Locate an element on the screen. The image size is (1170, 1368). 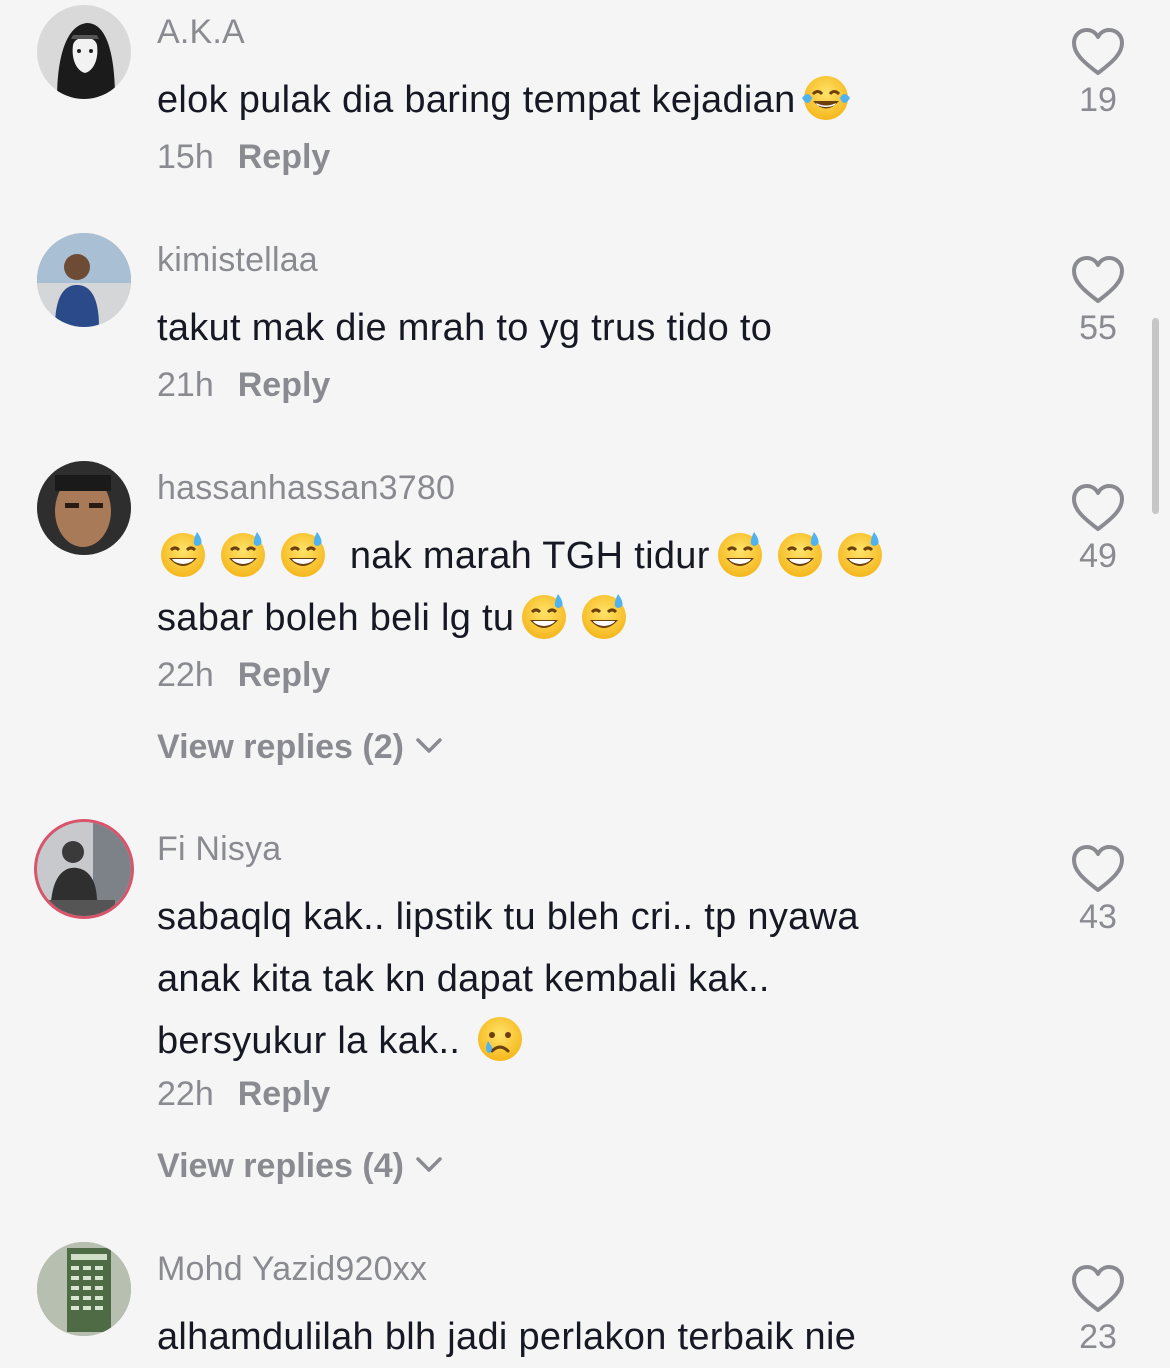
comment-timestamp: 21h is located at coordinates (185, 385).